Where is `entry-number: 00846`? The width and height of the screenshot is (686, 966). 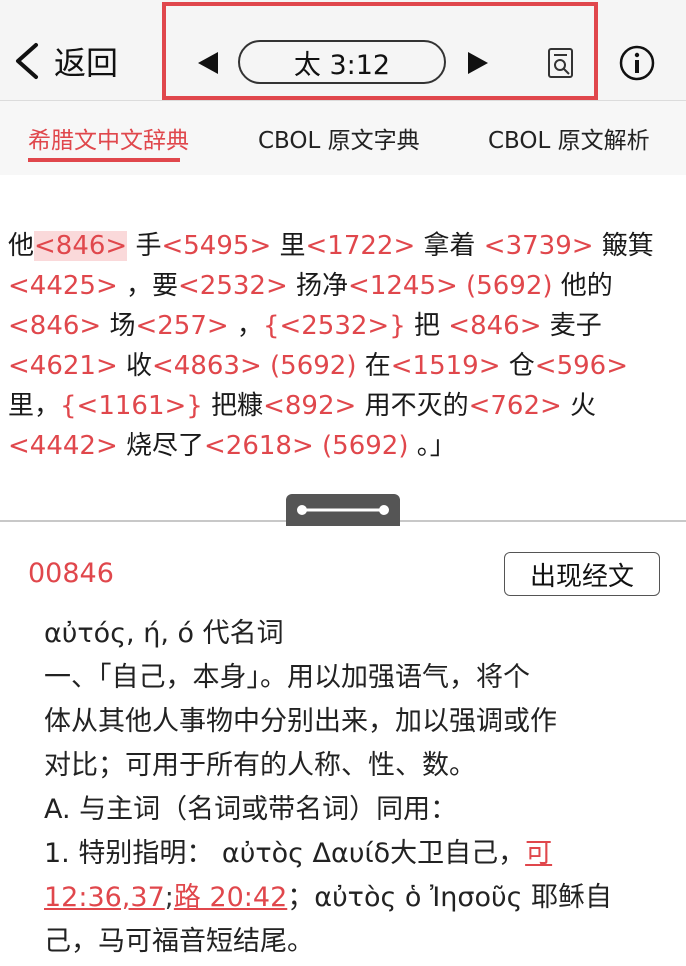 entry-number: 00846 is located at coordinates (71, 573).